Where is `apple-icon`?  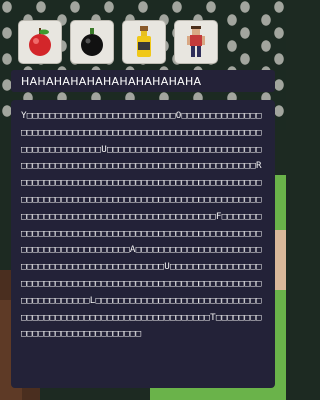
apple-icon is located at coordinates (40, 42).